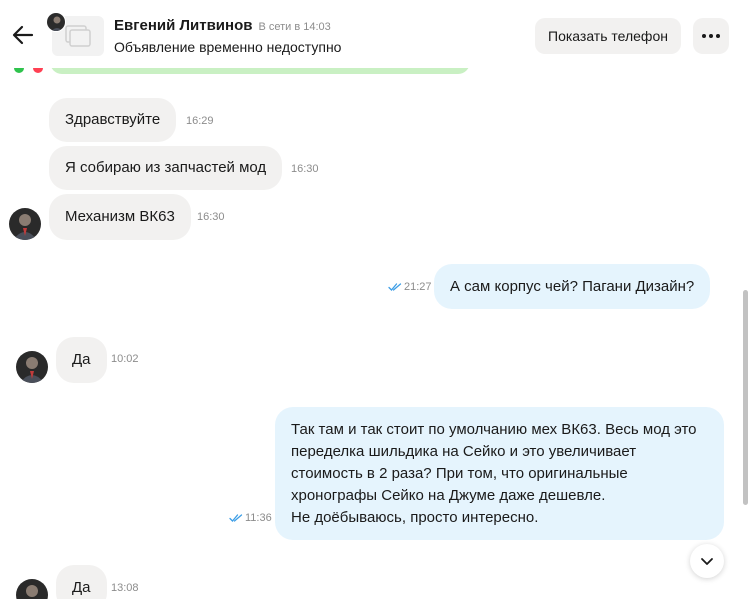  I want to click on message-text: А сам корпус чей? Пагани Дизайн?, so click(572, 286).